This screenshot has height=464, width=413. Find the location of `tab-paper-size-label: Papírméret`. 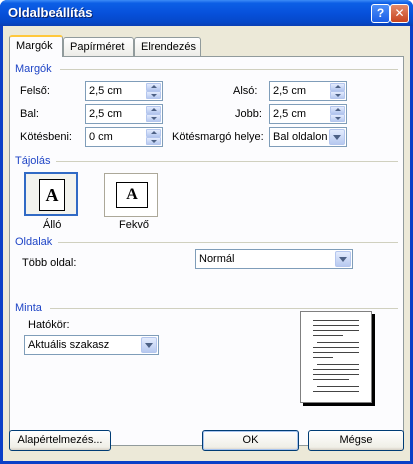

tab-paper-size-label: Papírméret is located at coordinates (97, 47).